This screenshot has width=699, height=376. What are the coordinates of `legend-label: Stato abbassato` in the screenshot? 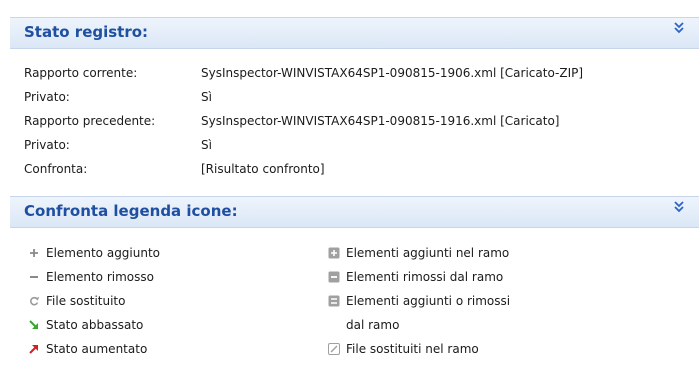 It's located at (95, 325).